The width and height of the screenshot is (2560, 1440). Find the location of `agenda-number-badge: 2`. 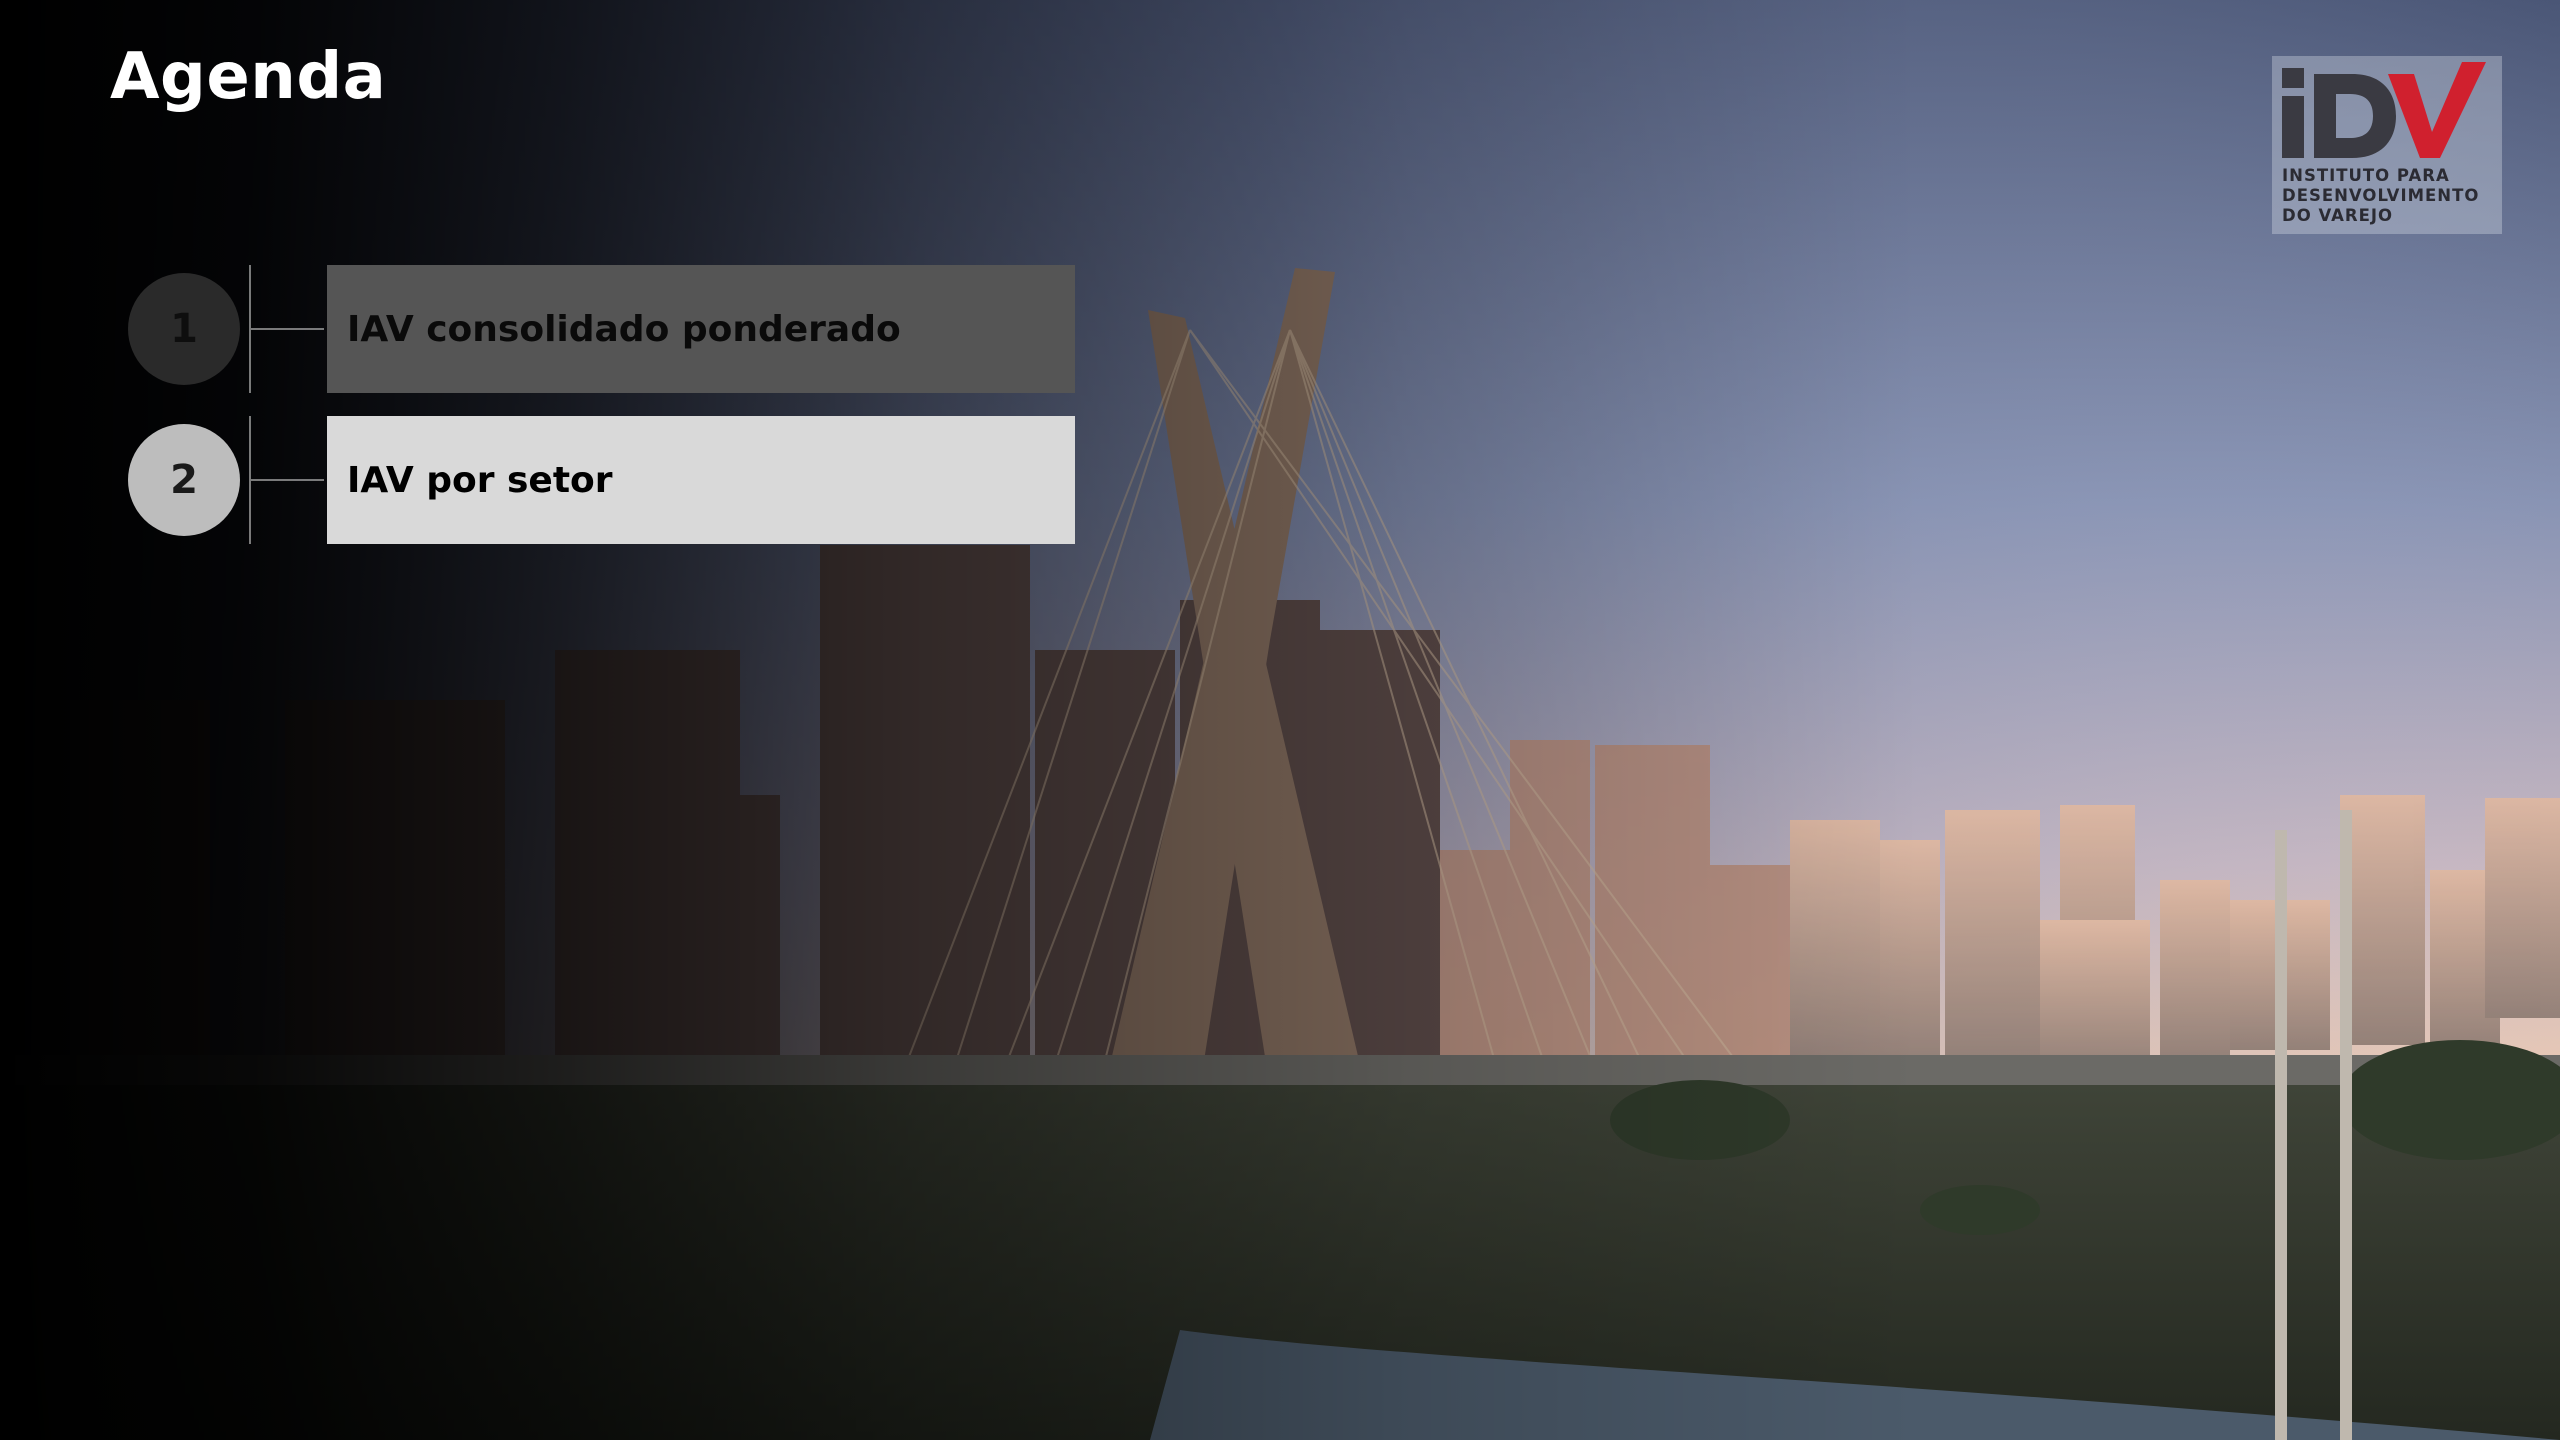

agenda-number-badge: 2 is located at coordinates (184, 480).